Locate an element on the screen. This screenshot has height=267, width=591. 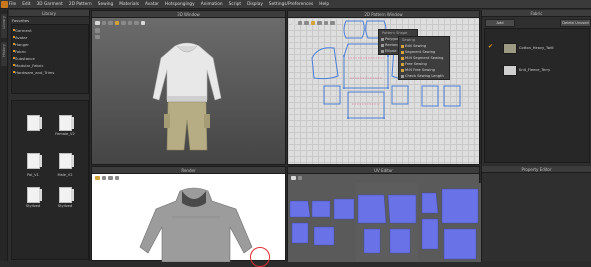
menu-materials: Materials is located at coordinates (129, 4).